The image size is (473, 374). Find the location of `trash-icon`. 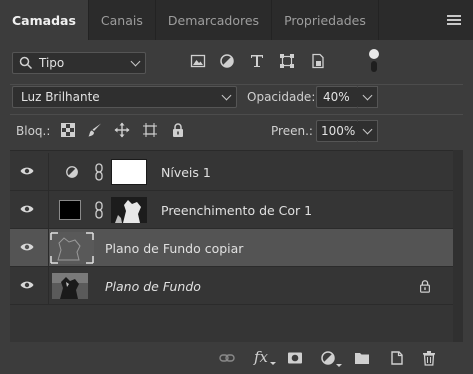

trash-icon is located at coordinates (429, 358).